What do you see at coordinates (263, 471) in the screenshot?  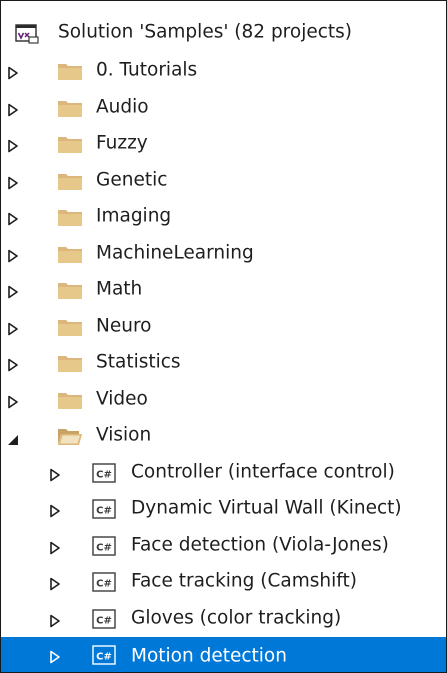 I see `project-label: Controller (interface control)` at bounding box center [263, 471].